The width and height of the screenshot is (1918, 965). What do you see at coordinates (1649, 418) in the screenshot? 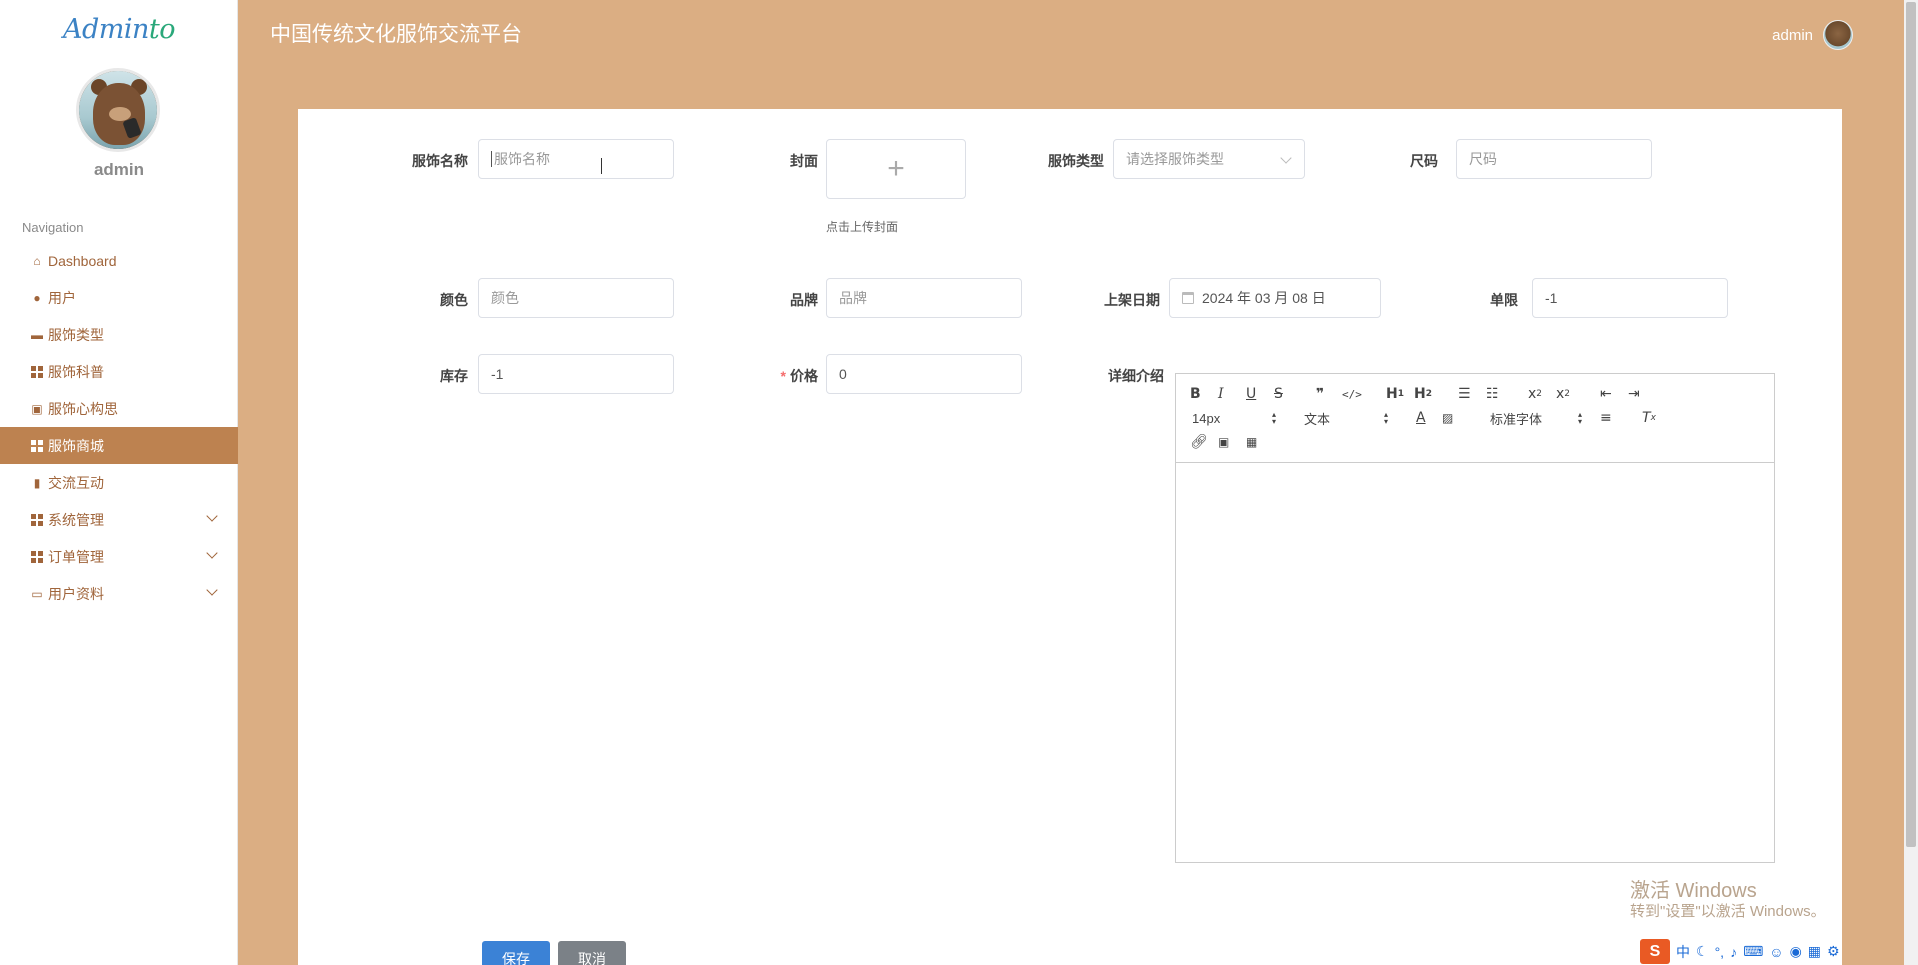
I see `clear-format-icon: Tx` at bounding box center [1649, 418].